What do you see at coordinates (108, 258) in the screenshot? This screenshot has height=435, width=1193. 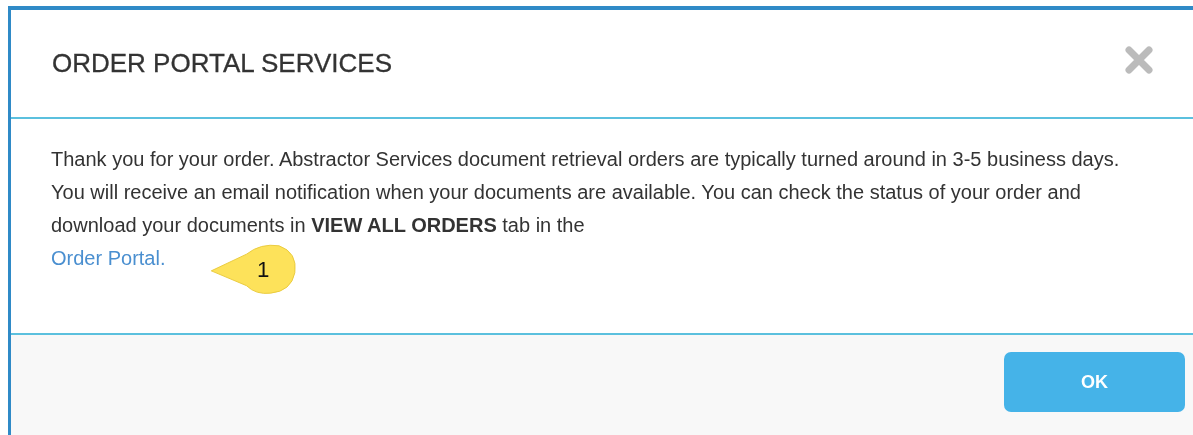 I see `order-portal-link: Order Portal.` at bounding box center [108, 258].